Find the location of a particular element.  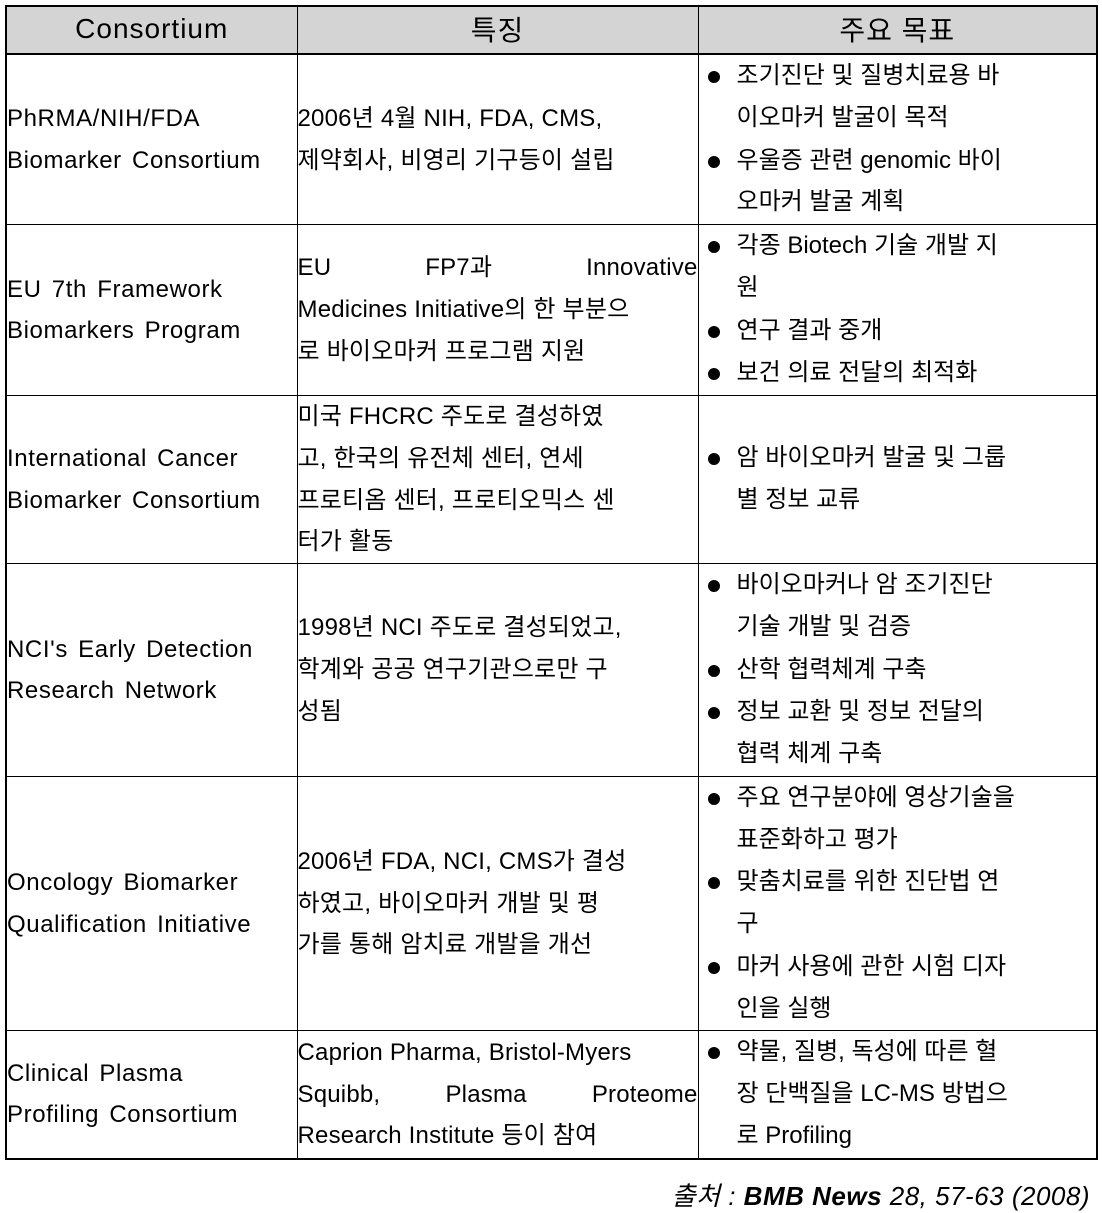

feature-line: 하였고, 바이오마커 개발 및 평 is located at coordinates (448, 903).